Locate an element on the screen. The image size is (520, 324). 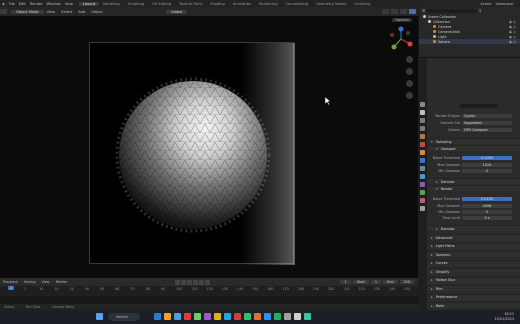
menu-edit: Edit is located at coordinates (22, 4).